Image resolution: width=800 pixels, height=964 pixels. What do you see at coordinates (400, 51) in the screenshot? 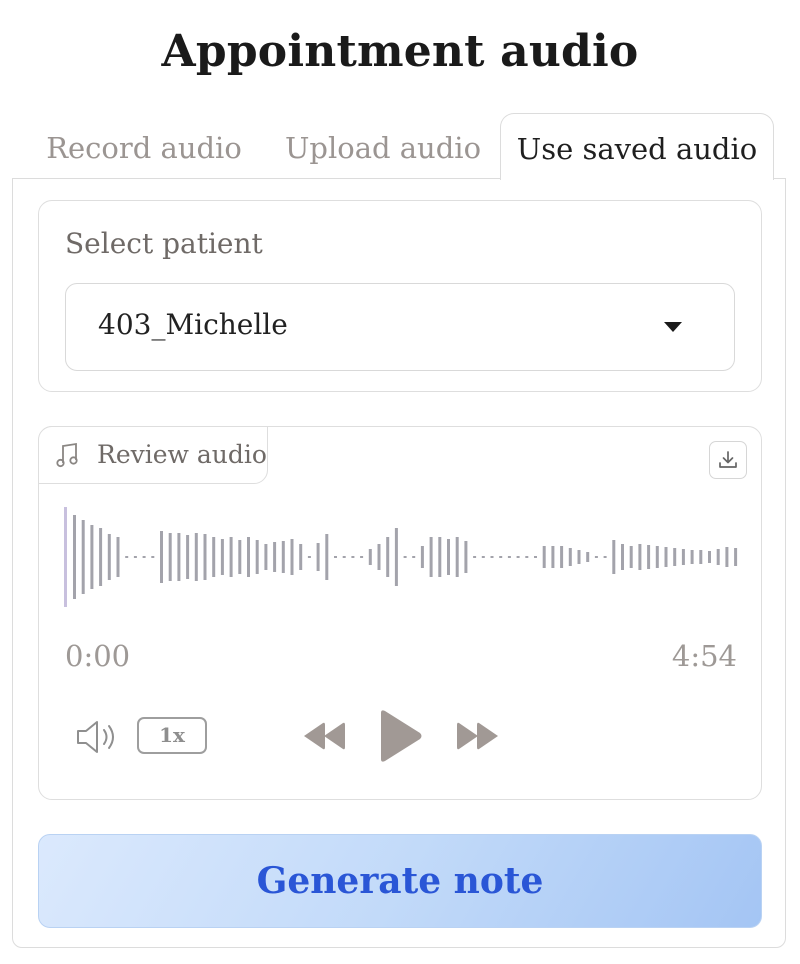
I see `page-title: Appointment audio` at bounding box center [400, 51].